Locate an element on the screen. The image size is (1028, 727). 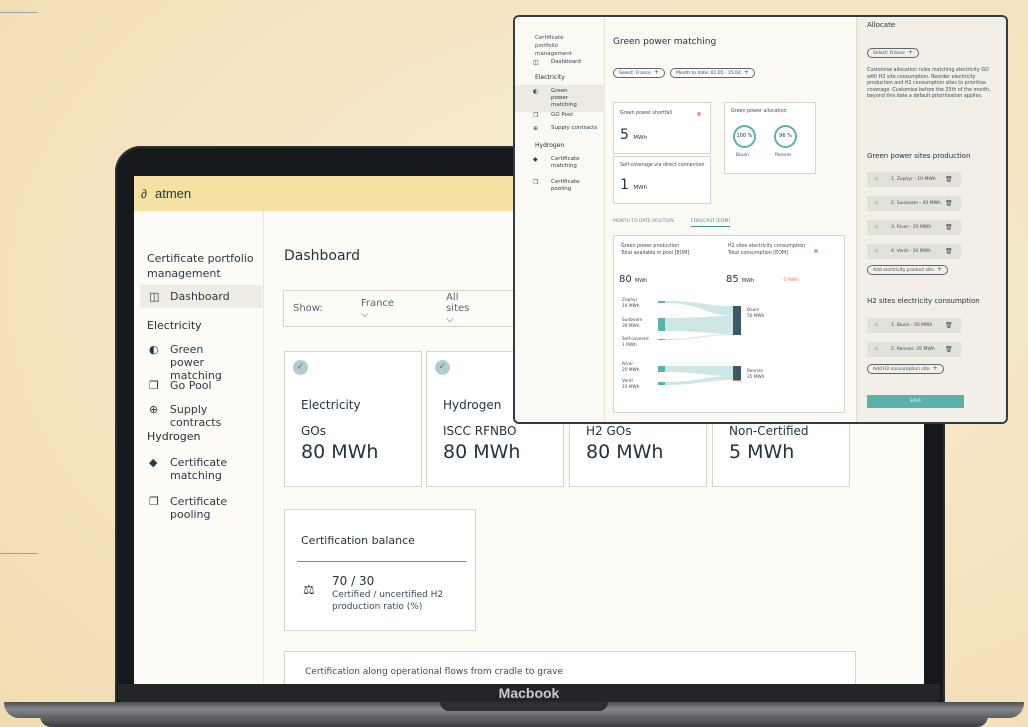
filter-bar: Show: France ⌵ All sites ⌵ Mo01 is located at coordinates (417, 308).